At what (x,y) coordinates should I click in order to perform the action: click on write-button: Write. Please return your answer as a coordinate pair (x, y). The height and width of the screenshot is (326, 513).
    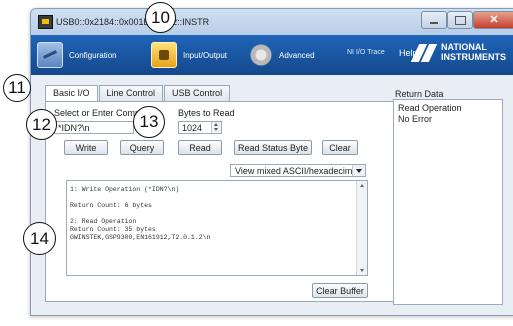
    Looking at the image, I should click on (86, 147).